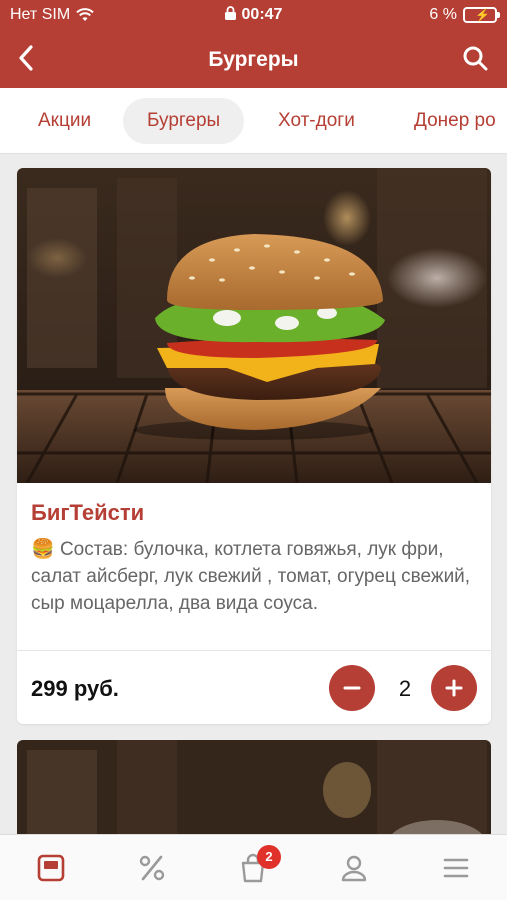 This screenshot has height=900, width=507. I want to click on tab-menu, so click(51, 868).